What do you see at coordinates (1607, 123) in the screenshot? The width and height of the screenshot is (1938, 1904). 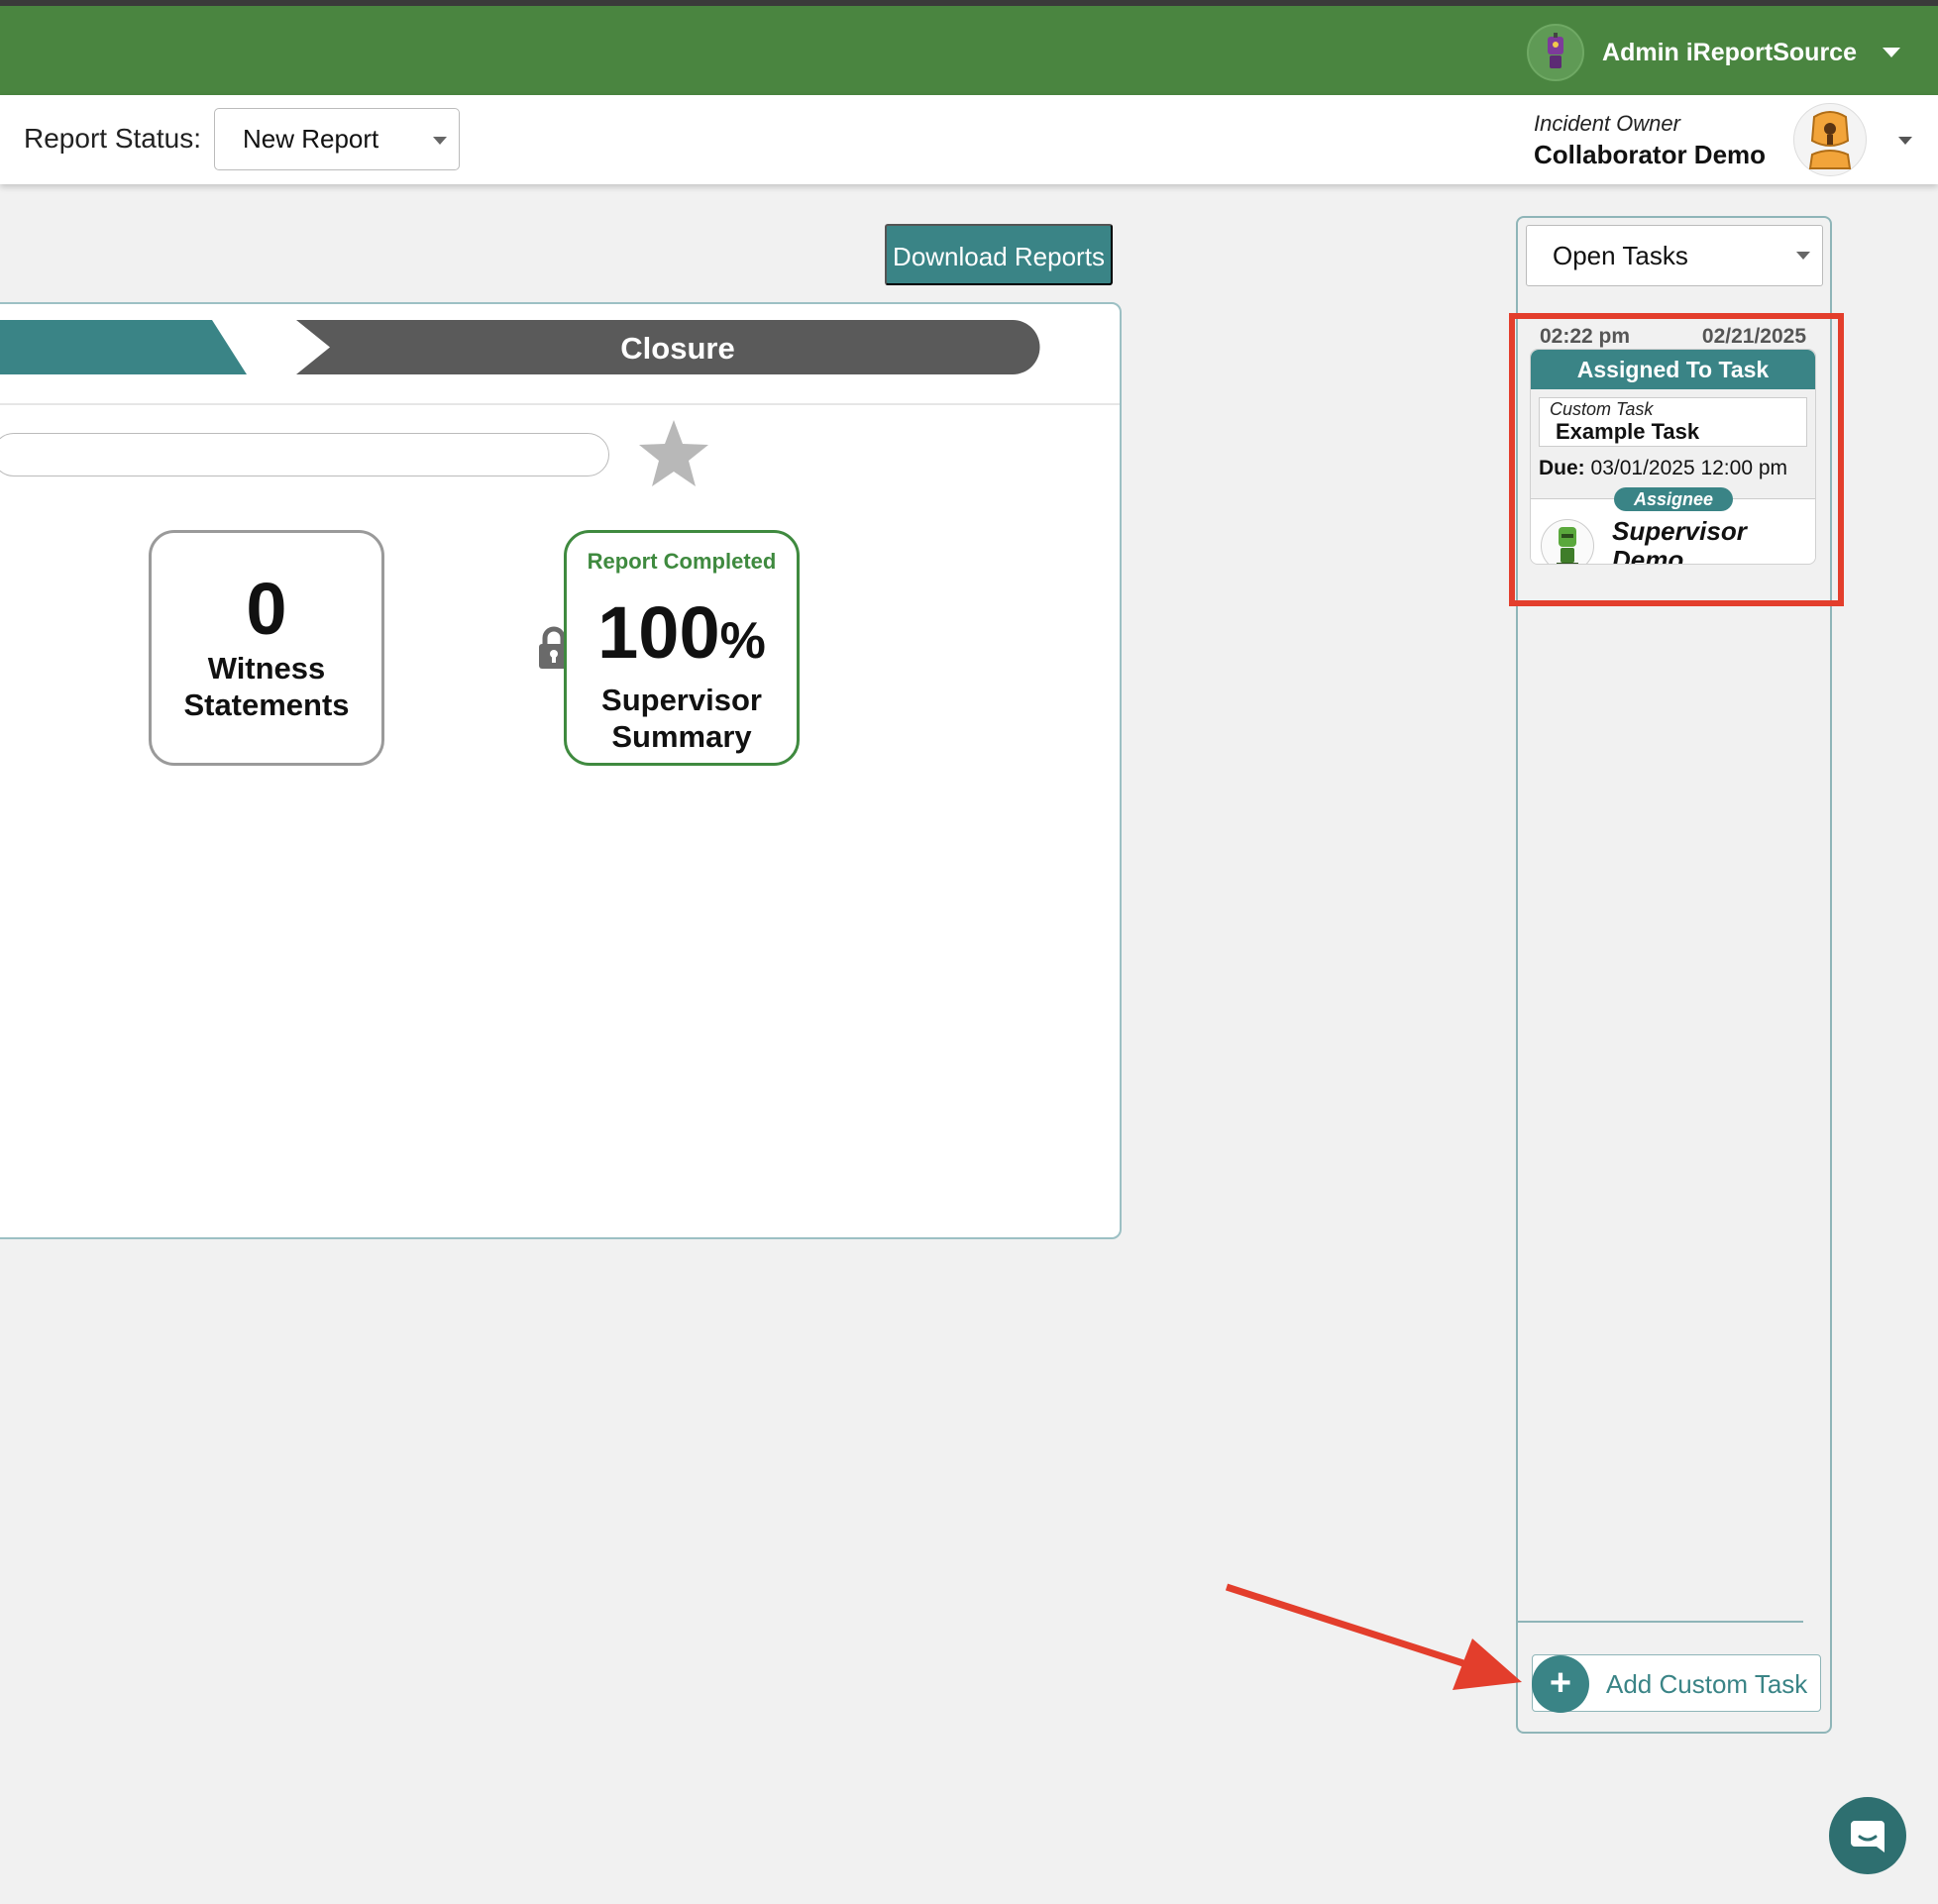 I see `incident-owner-caption: Incident Owner` at bounding box center [1607, 123].